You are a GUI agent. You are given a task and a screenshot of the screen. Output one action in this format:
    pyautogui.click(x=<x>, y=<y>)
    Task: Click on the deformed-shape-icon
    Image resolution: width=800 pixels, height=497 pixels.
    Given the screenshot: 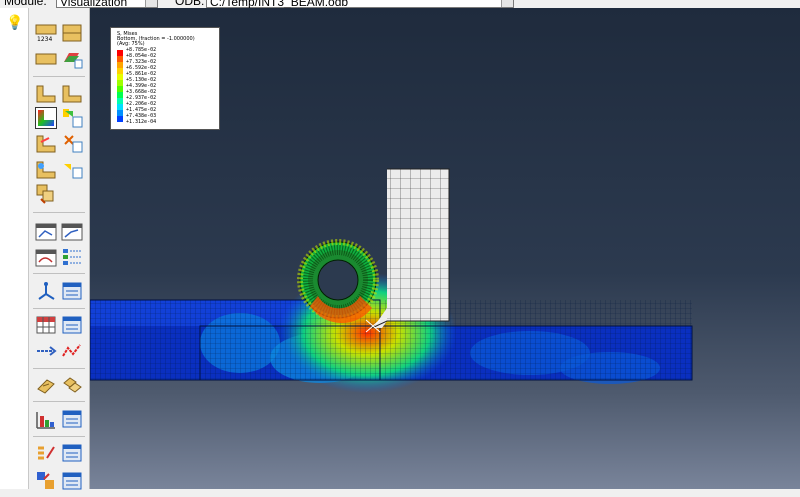 What is the action you would take?
    pyautogui.click(x=72, y=59)
    